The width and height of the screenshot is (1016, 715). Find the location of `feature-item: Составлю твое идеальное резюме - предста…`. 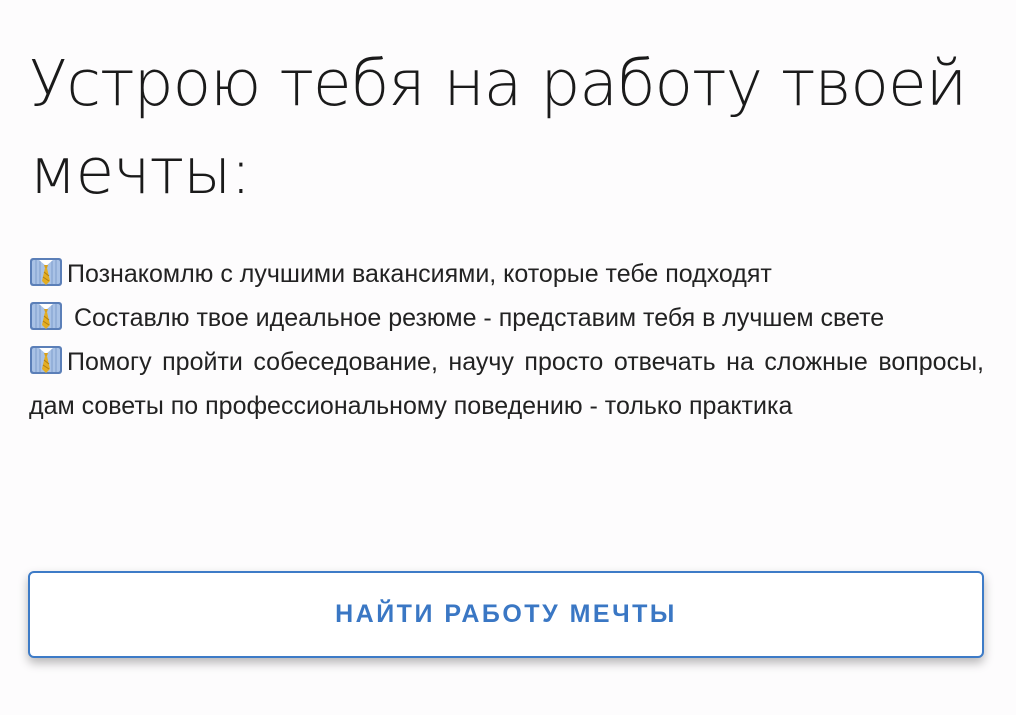

feature-item: Составлю твое идеальное резюме - предста… is located at coordinates (506, 318).